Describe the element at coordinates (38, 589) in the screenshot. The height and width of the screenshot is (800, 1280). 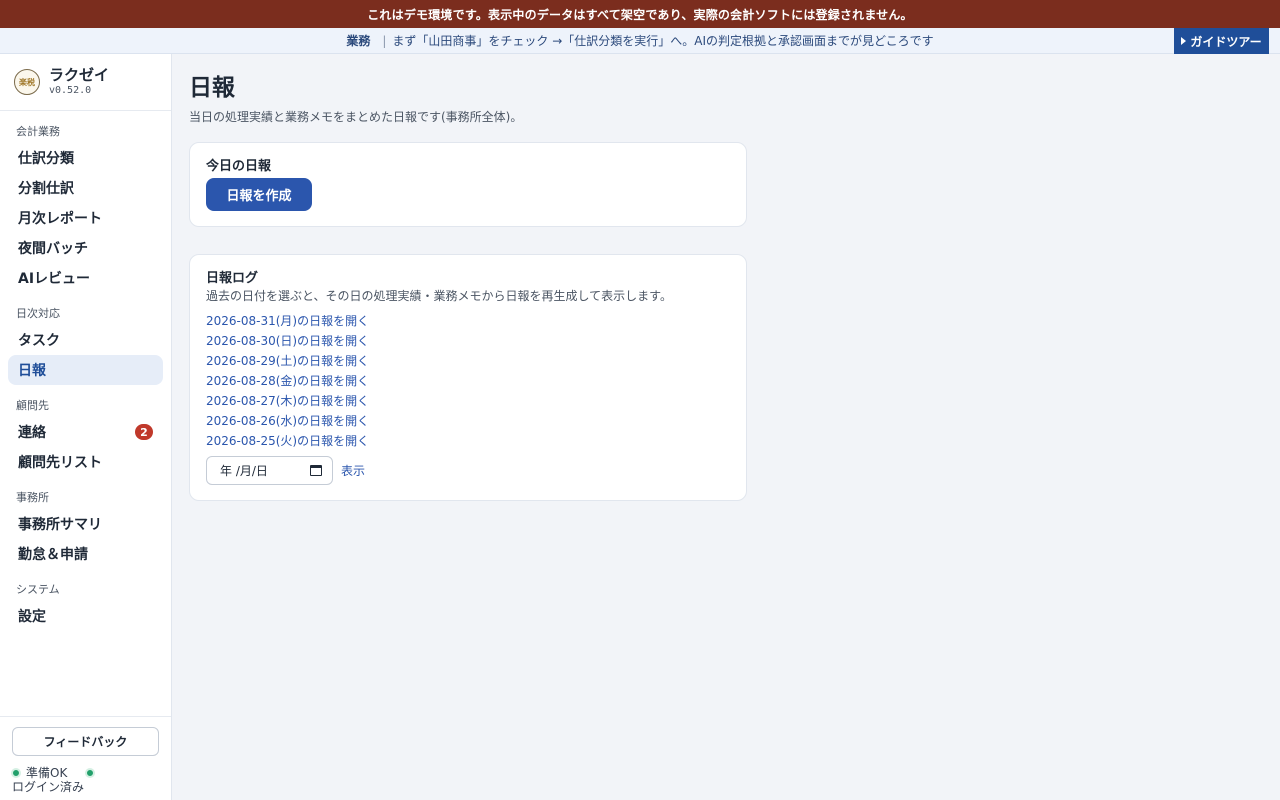
I see `nav-section-system: システム` at that location.